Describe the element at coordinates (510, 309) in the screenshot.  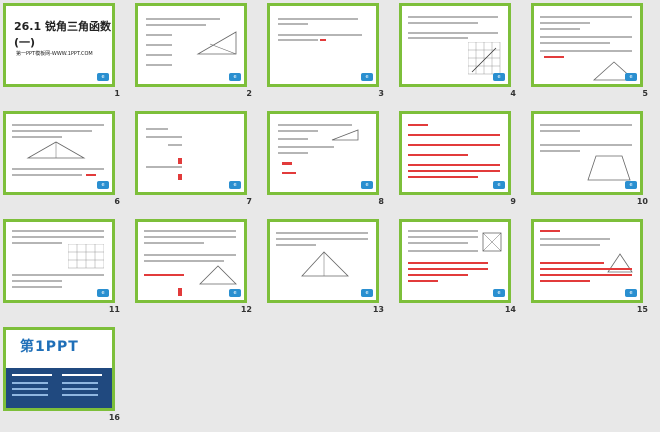
I see `slide-number: 14` at that location.